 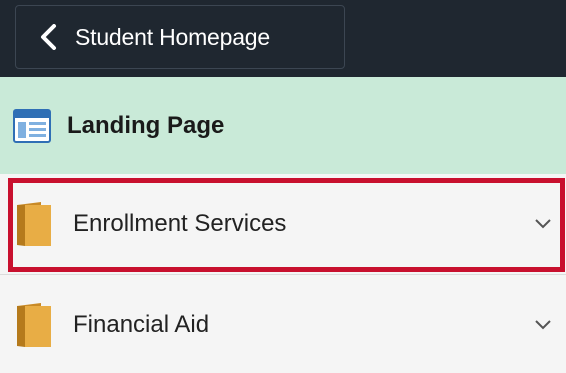 I want to click on back-to-student-homepage-button: Student Homepage, so click(x=180, y=37).